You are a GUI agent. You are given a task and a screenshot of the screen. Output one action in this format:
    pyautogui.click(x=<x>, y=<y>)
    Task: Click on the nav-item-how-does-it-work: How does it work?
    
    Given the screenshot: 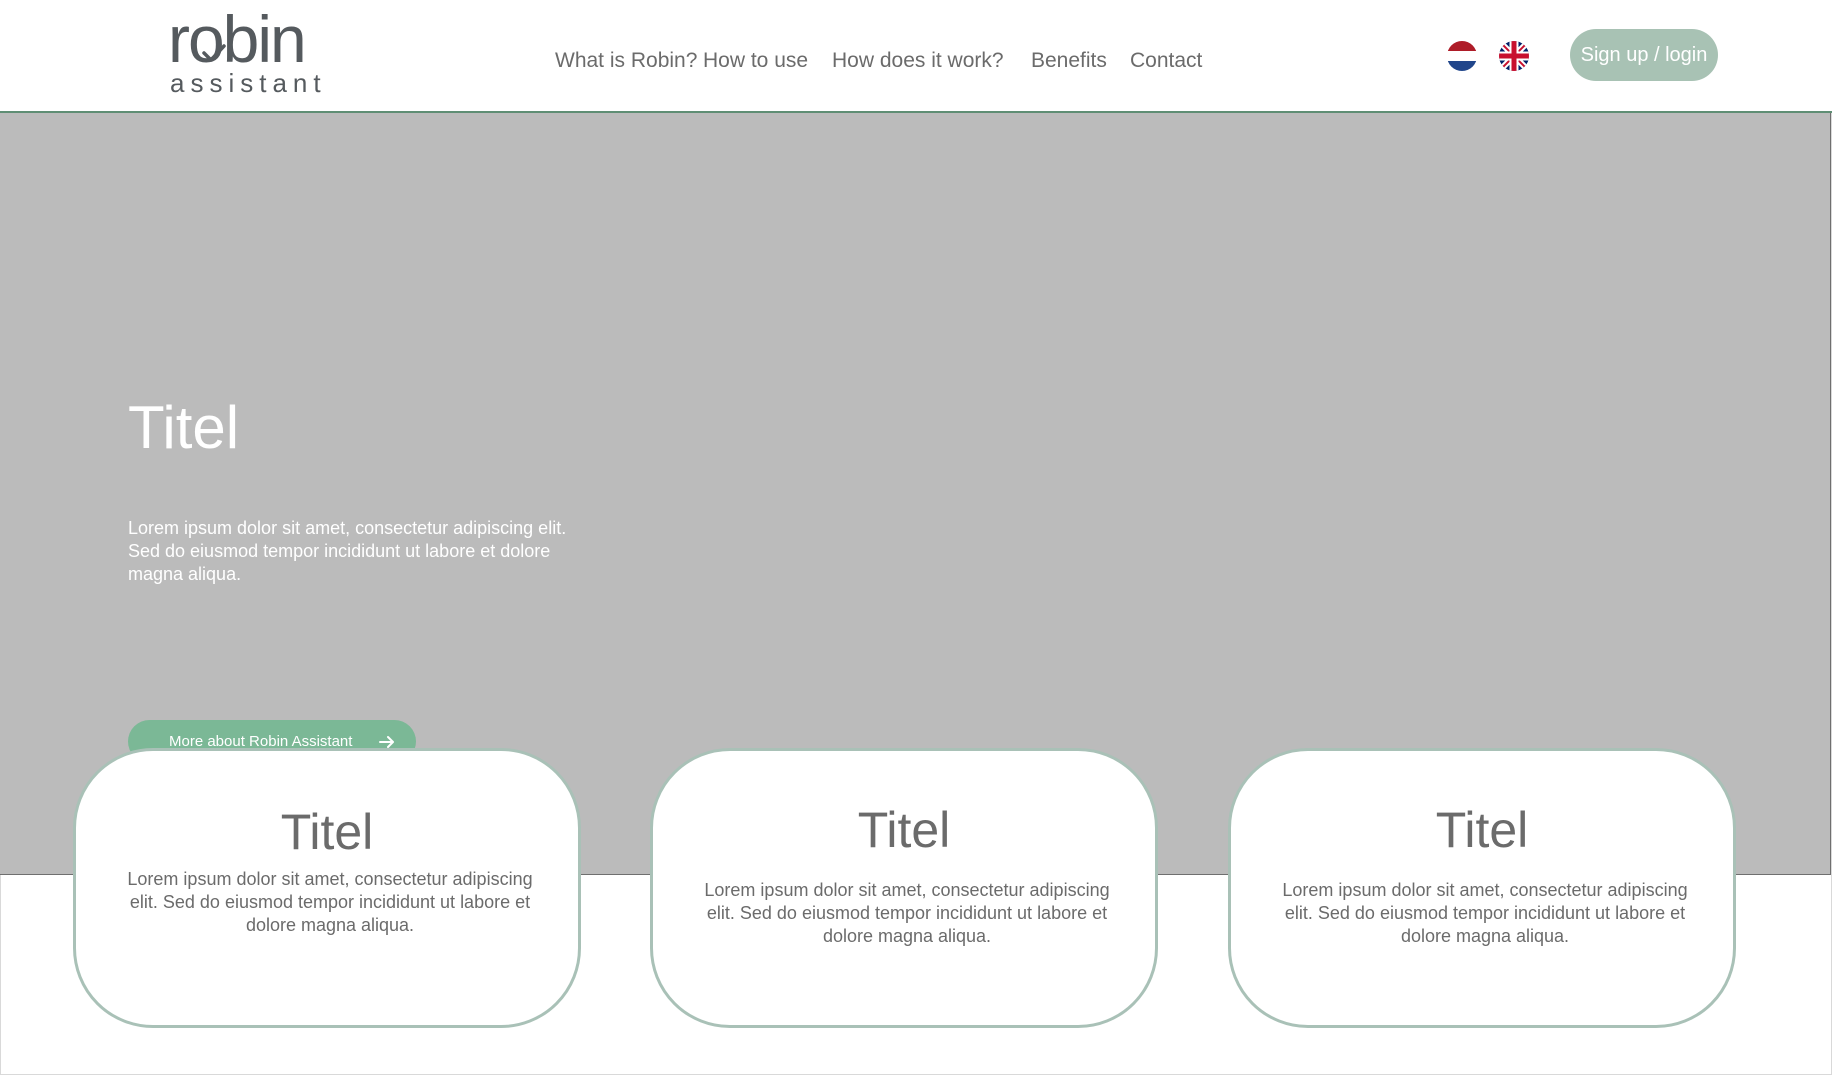 What is the action you would take?
    pyautogui.click(x=918, y=61)
    